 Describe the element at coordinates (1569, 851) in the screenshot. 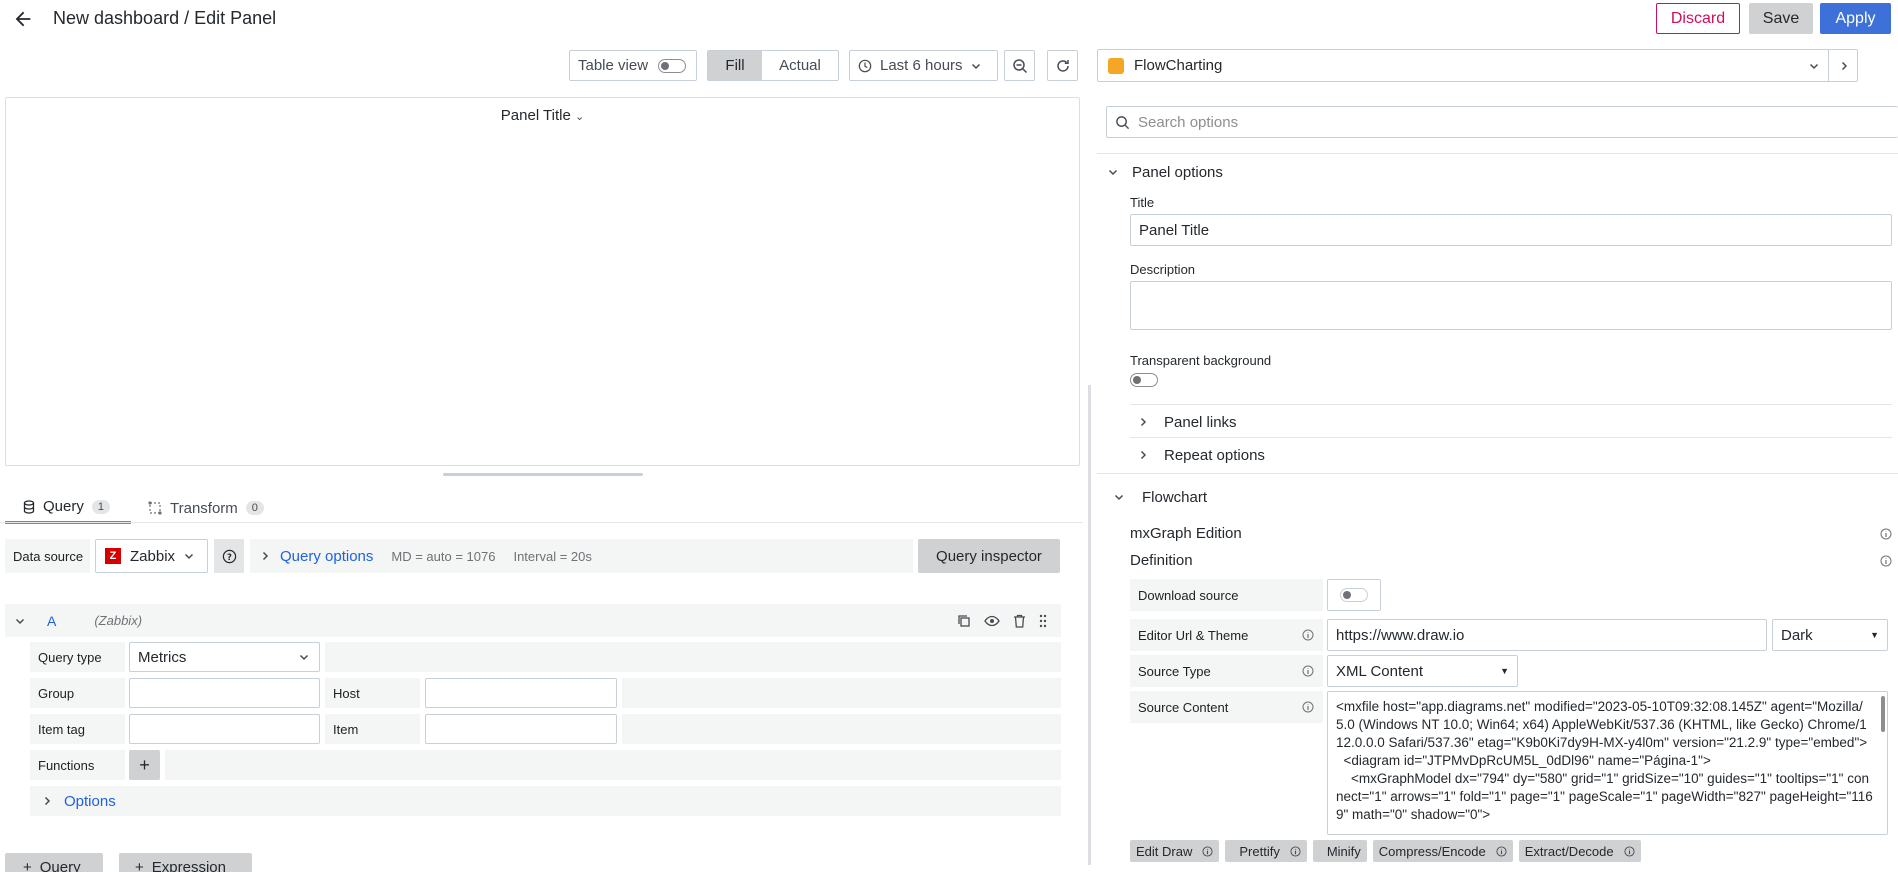

I see `extract-decode-label: Extract/Decode` at that location.